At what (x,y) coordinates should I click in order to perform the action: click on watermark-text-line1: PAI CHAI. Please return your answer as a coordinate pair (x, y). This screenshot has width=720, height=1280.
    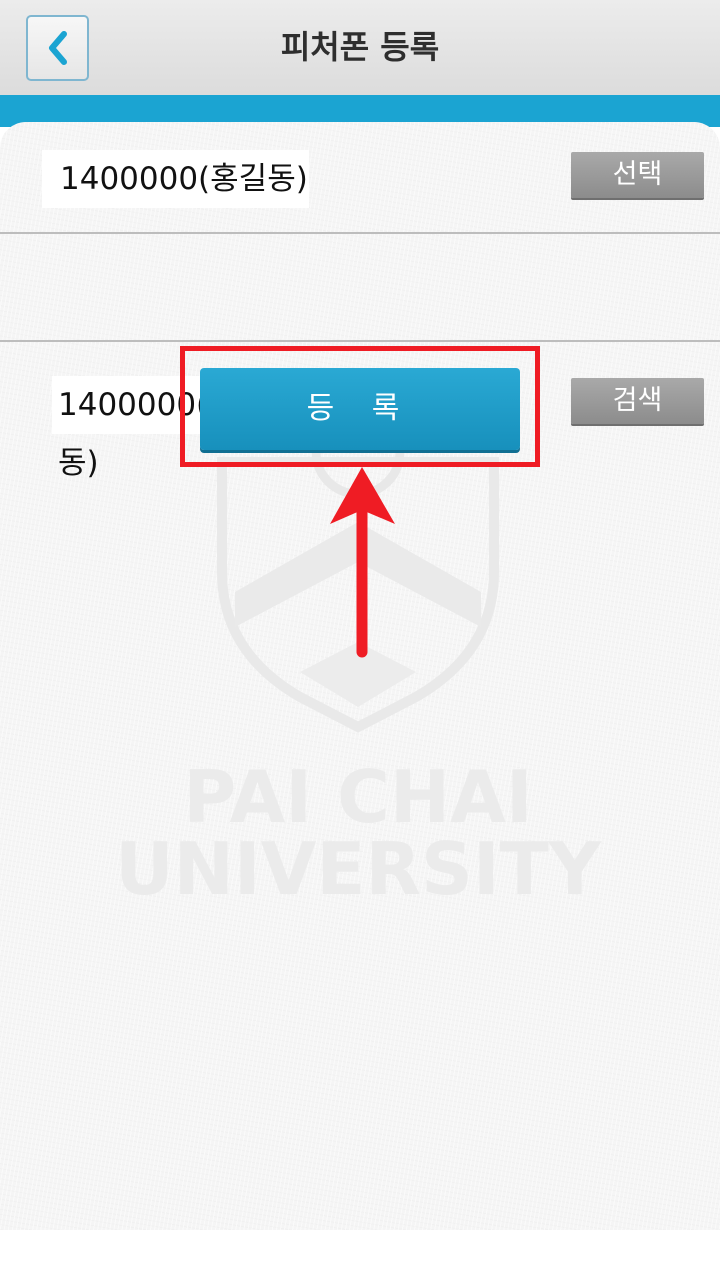
    Looking at the image, I should click on (357, 797).